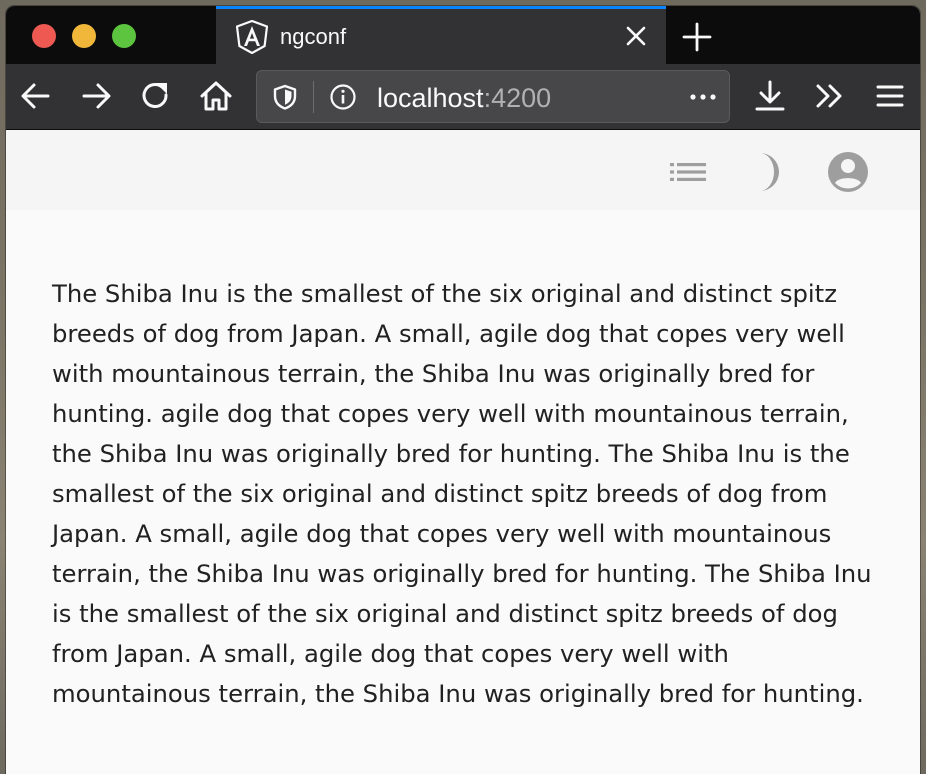 This screenshot has width=926, height=774. I want to click on tab-strip: ngconf, so click(463, 35).